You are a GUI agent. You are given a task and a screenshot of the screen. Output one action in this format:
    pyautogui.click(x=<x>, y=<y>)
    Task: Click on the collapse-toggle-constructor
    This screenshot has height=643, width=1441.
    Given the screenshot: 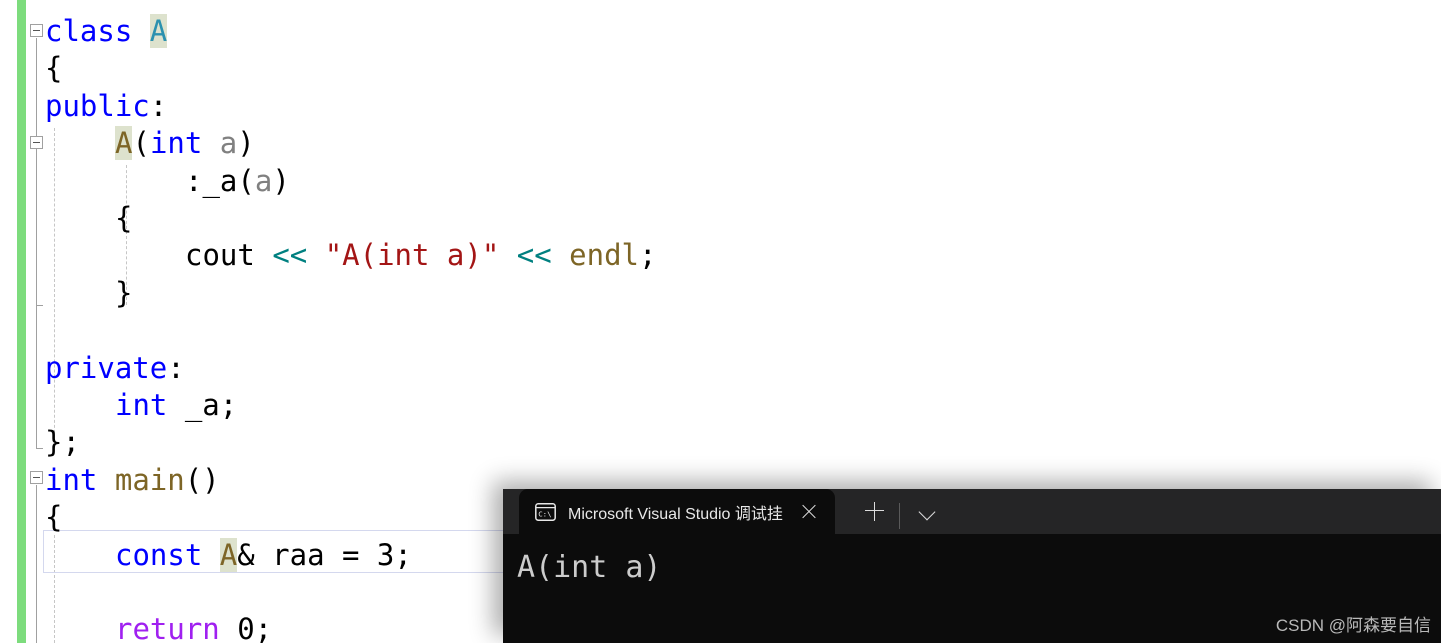 What is the action you would take?
    pyautogui.click(x=36, y=142)
    